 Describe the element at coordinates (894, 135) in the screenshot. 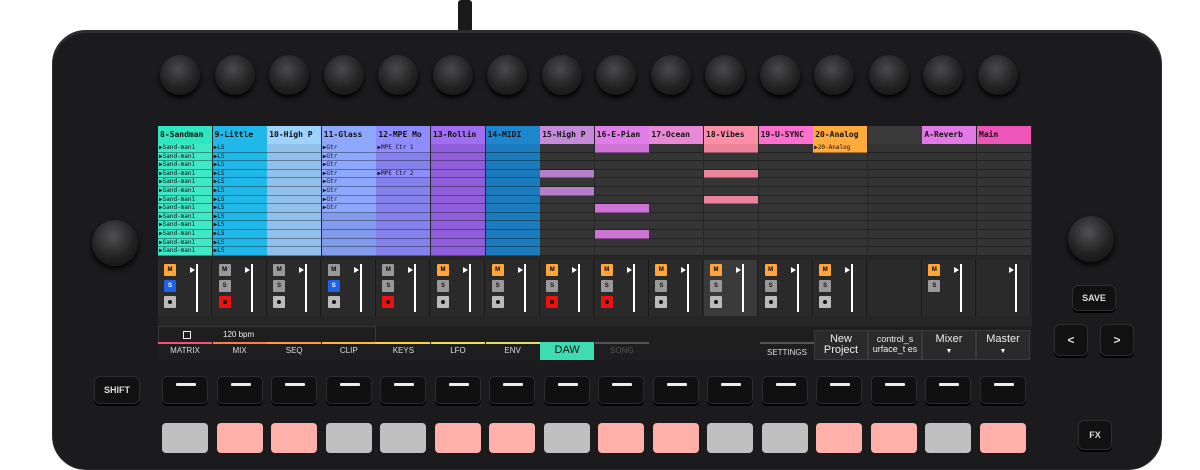

I see `track-header` at that location.